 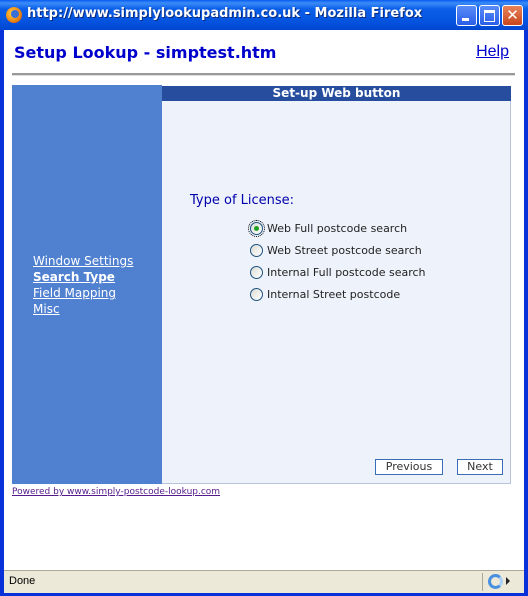 I want to click on radio-web-full, so click(x=256, y=228).